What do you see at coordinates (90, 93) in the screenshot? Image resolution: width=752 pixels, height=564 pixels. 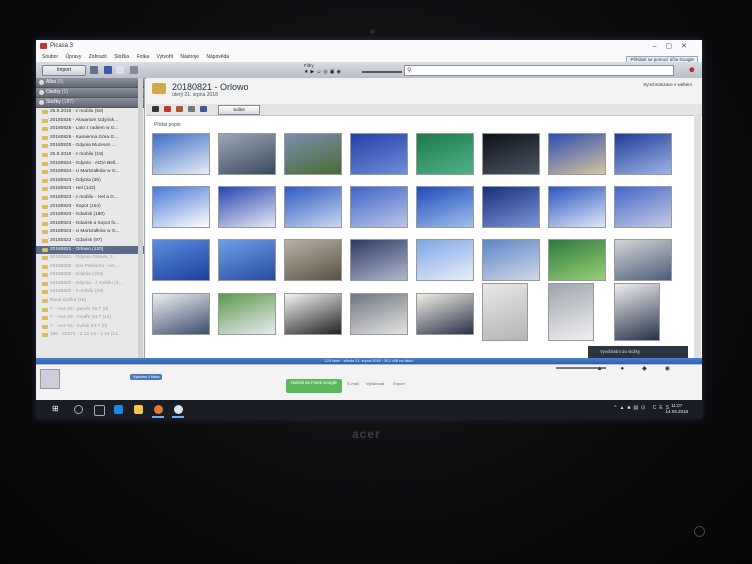 I see `section-people: Osoby (1)` at bounding box center [90, 93].